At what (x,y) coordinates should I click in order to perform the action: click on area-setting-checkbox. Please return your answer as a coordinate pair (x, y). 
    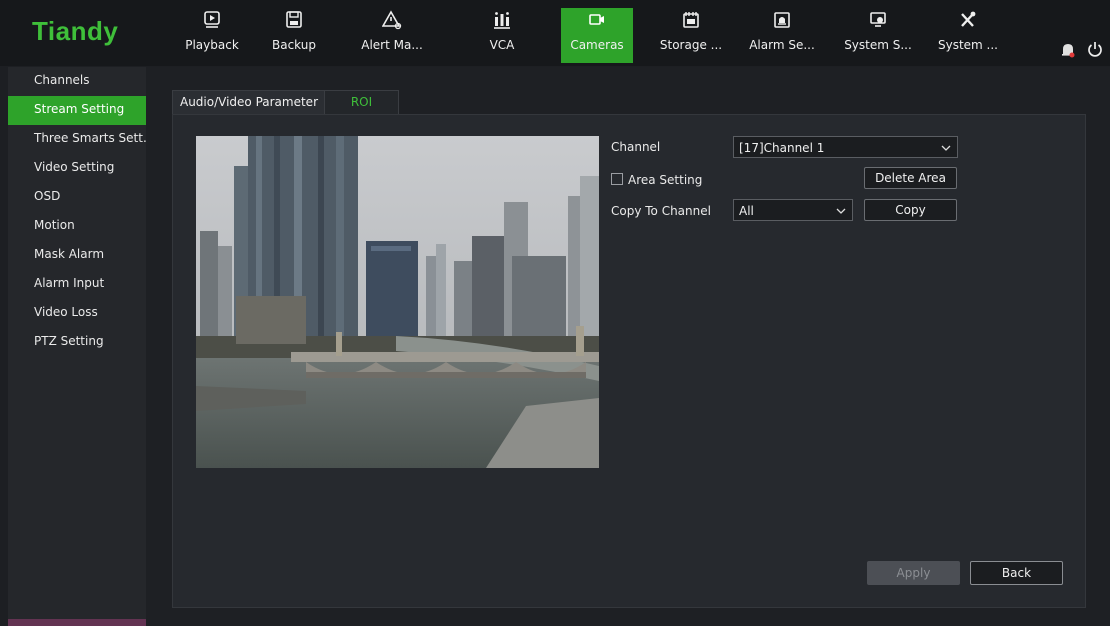
    Looking at the image, I should click on (617, 179).